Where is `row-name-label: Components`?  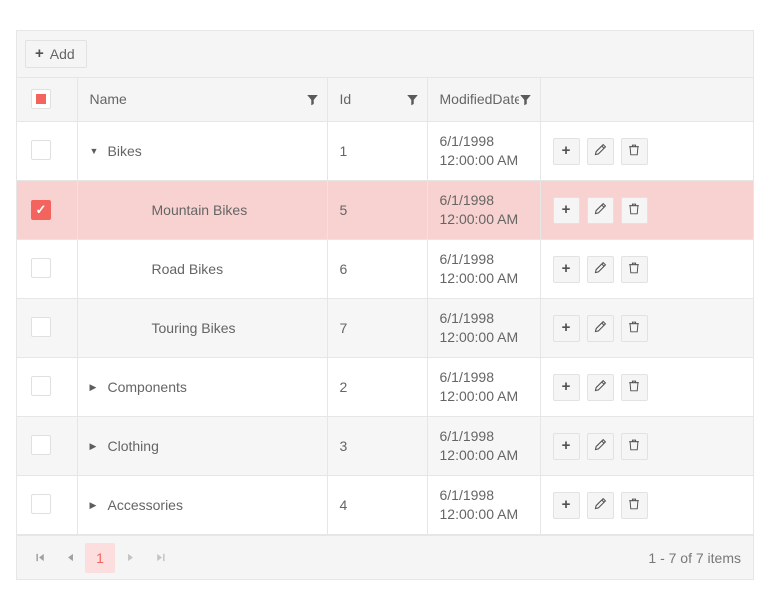
row-name-label: Components is located at coordinates (147, 387).